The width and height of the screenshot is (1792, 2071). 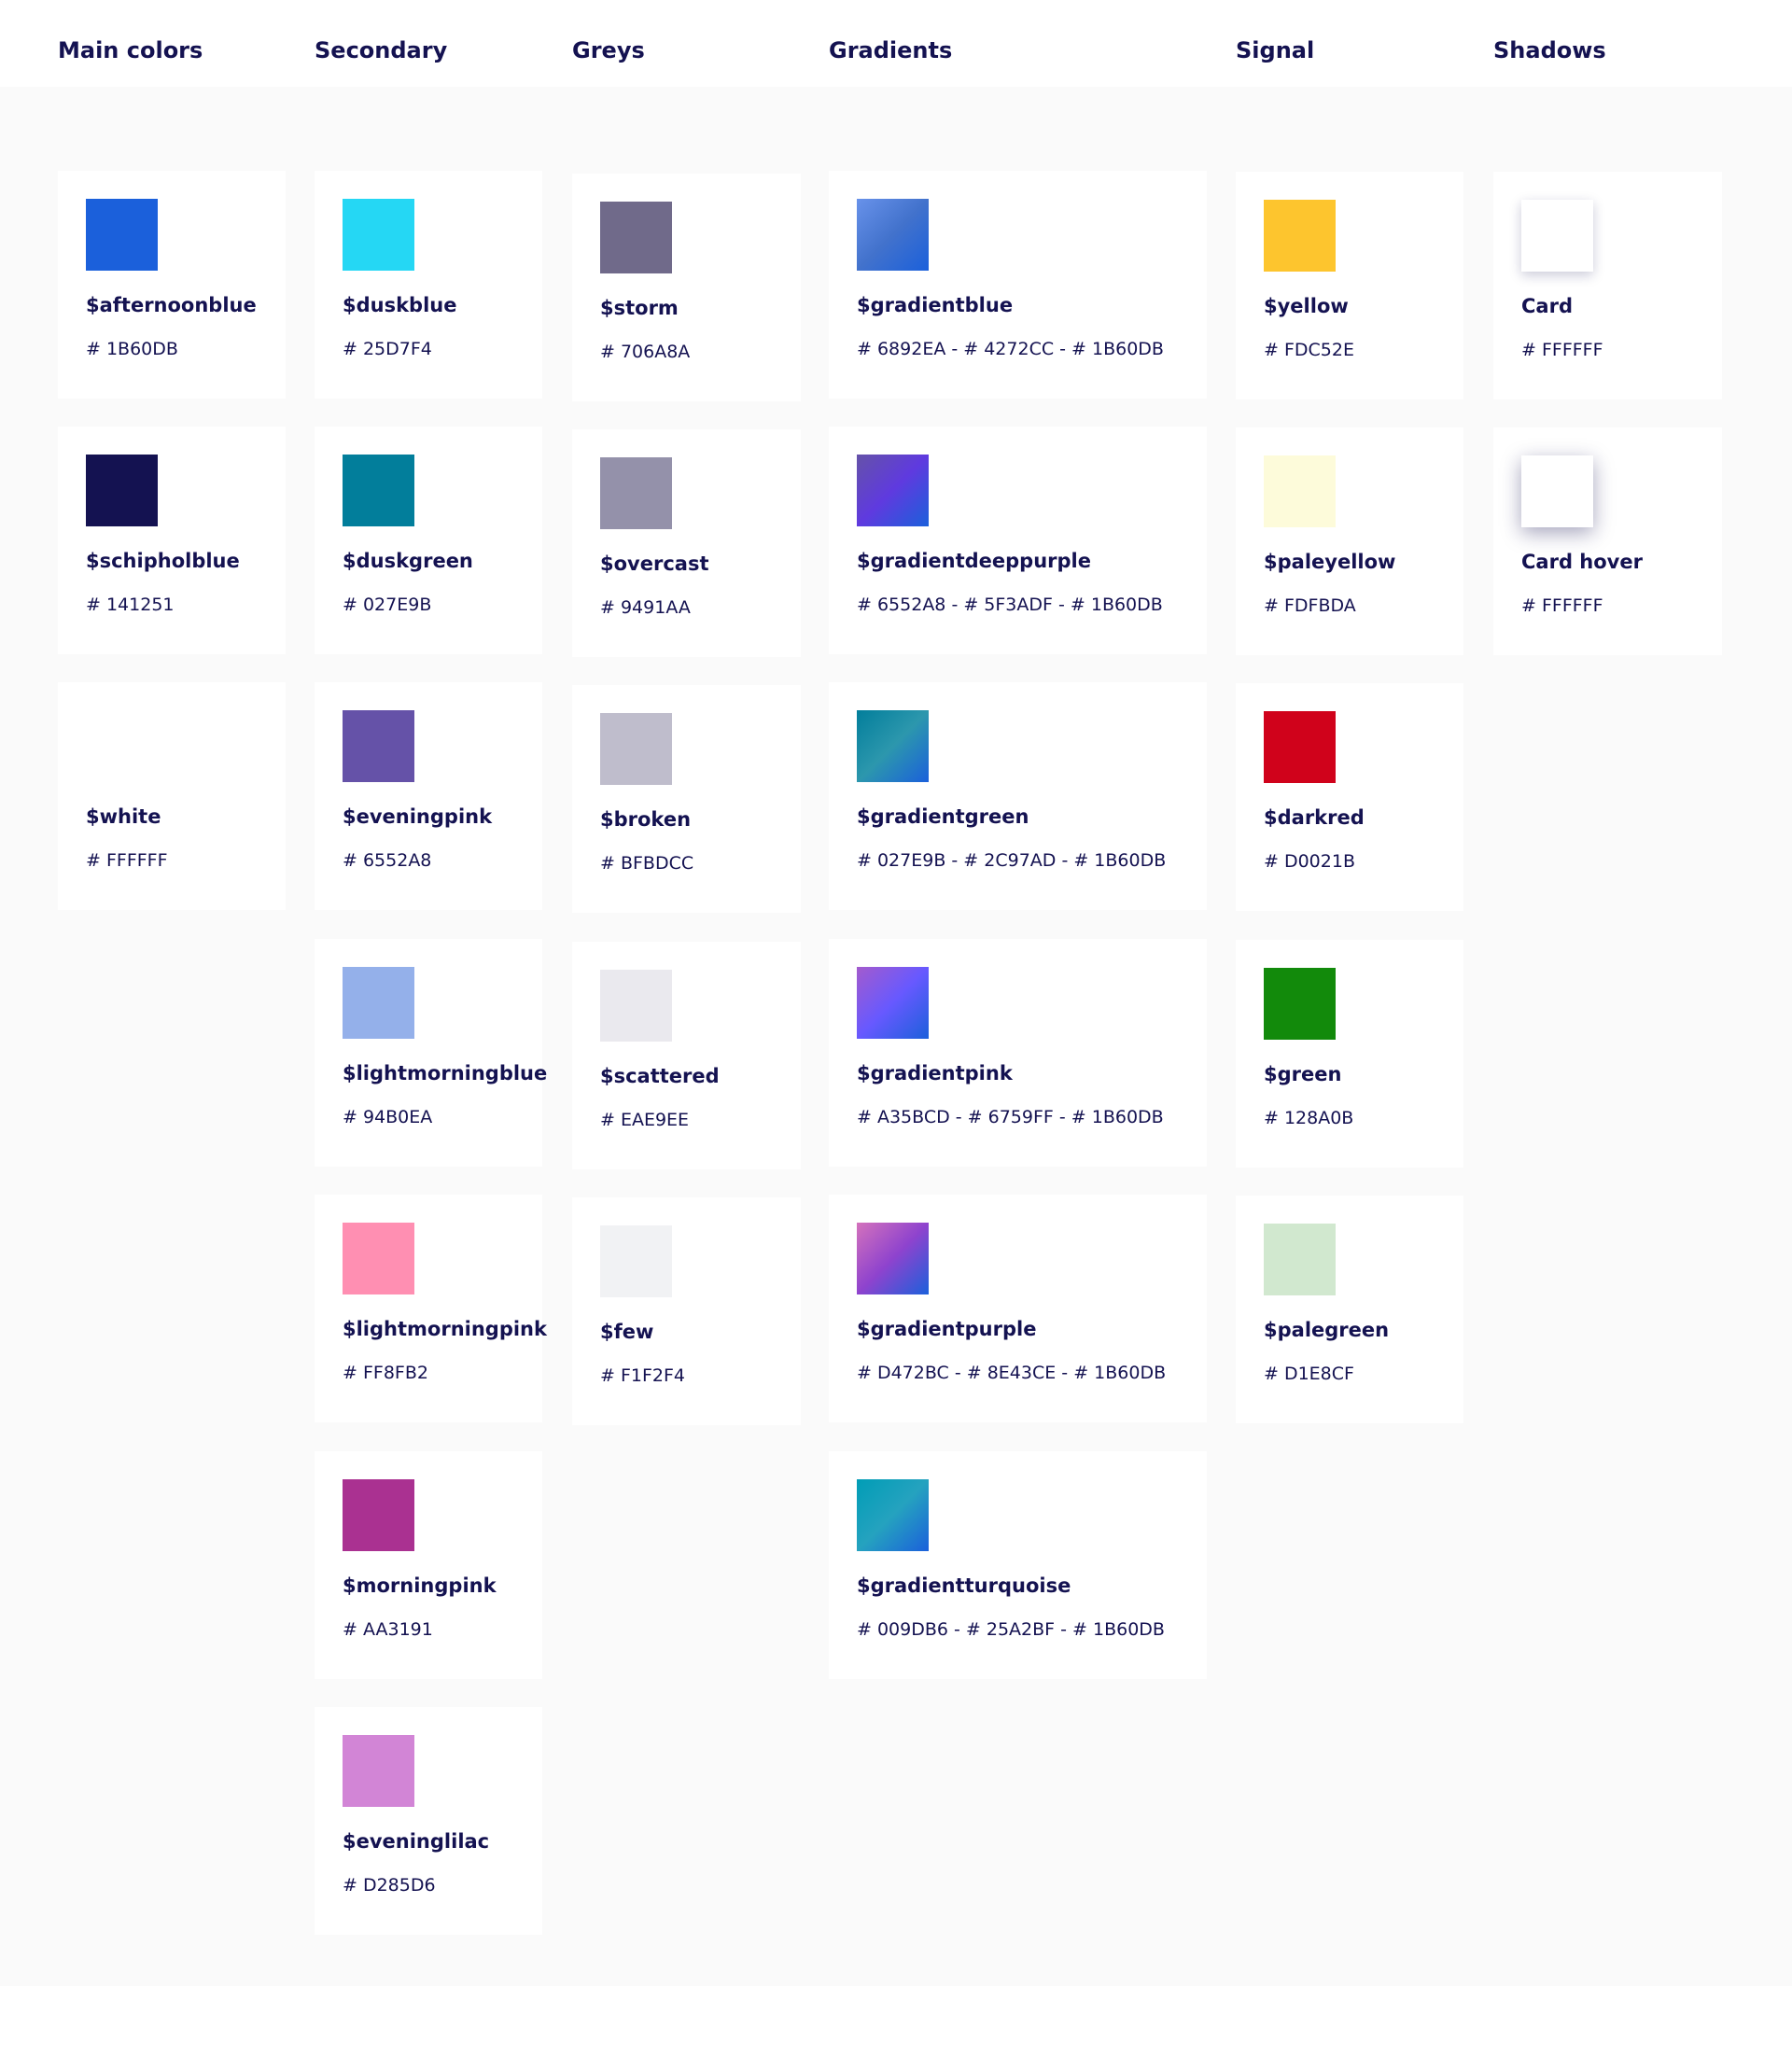 I want to click on color-hex-value: # D0021B, so click(x=1309, y=861).